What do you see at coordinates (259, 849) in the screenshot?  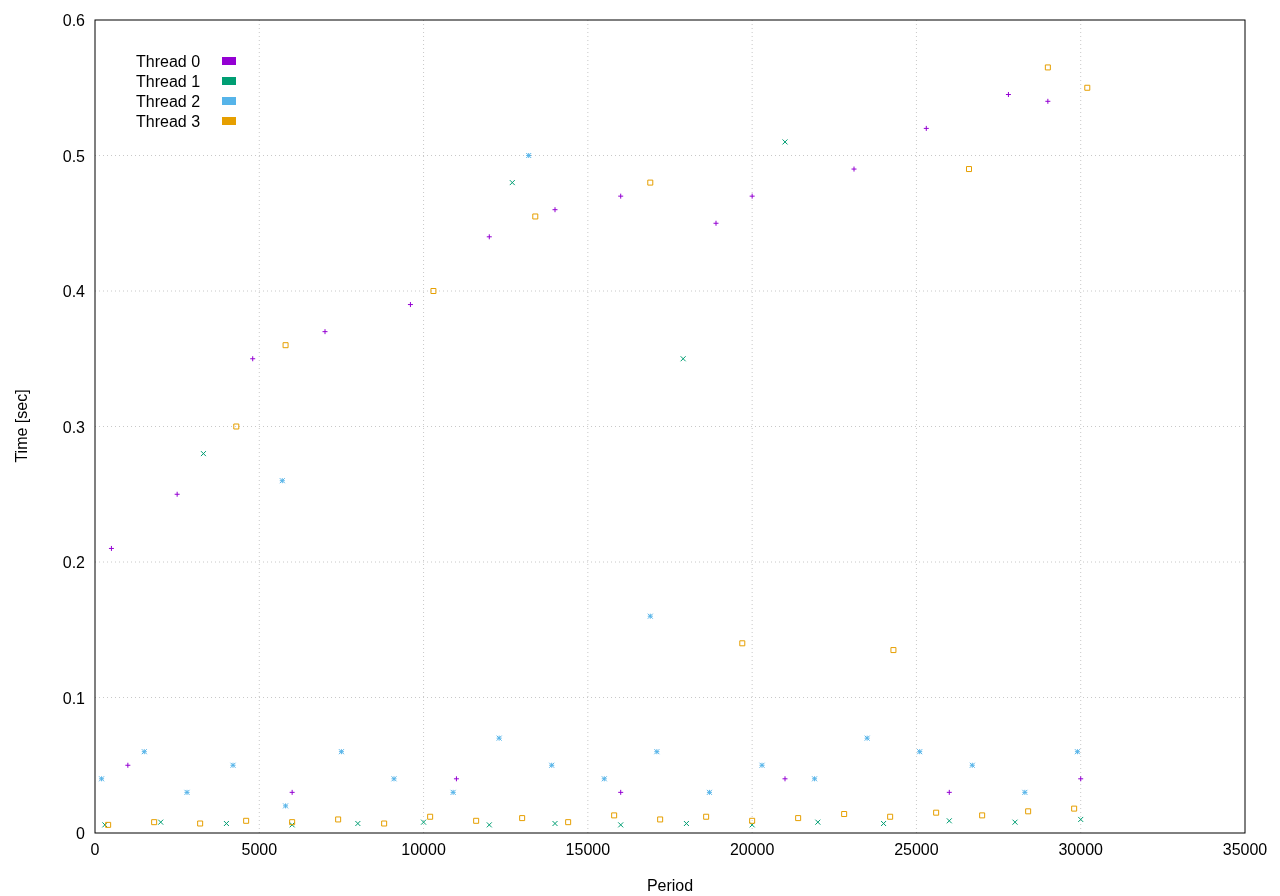 I see `x-tick-label: 5000` at bounding box center [259, 849].